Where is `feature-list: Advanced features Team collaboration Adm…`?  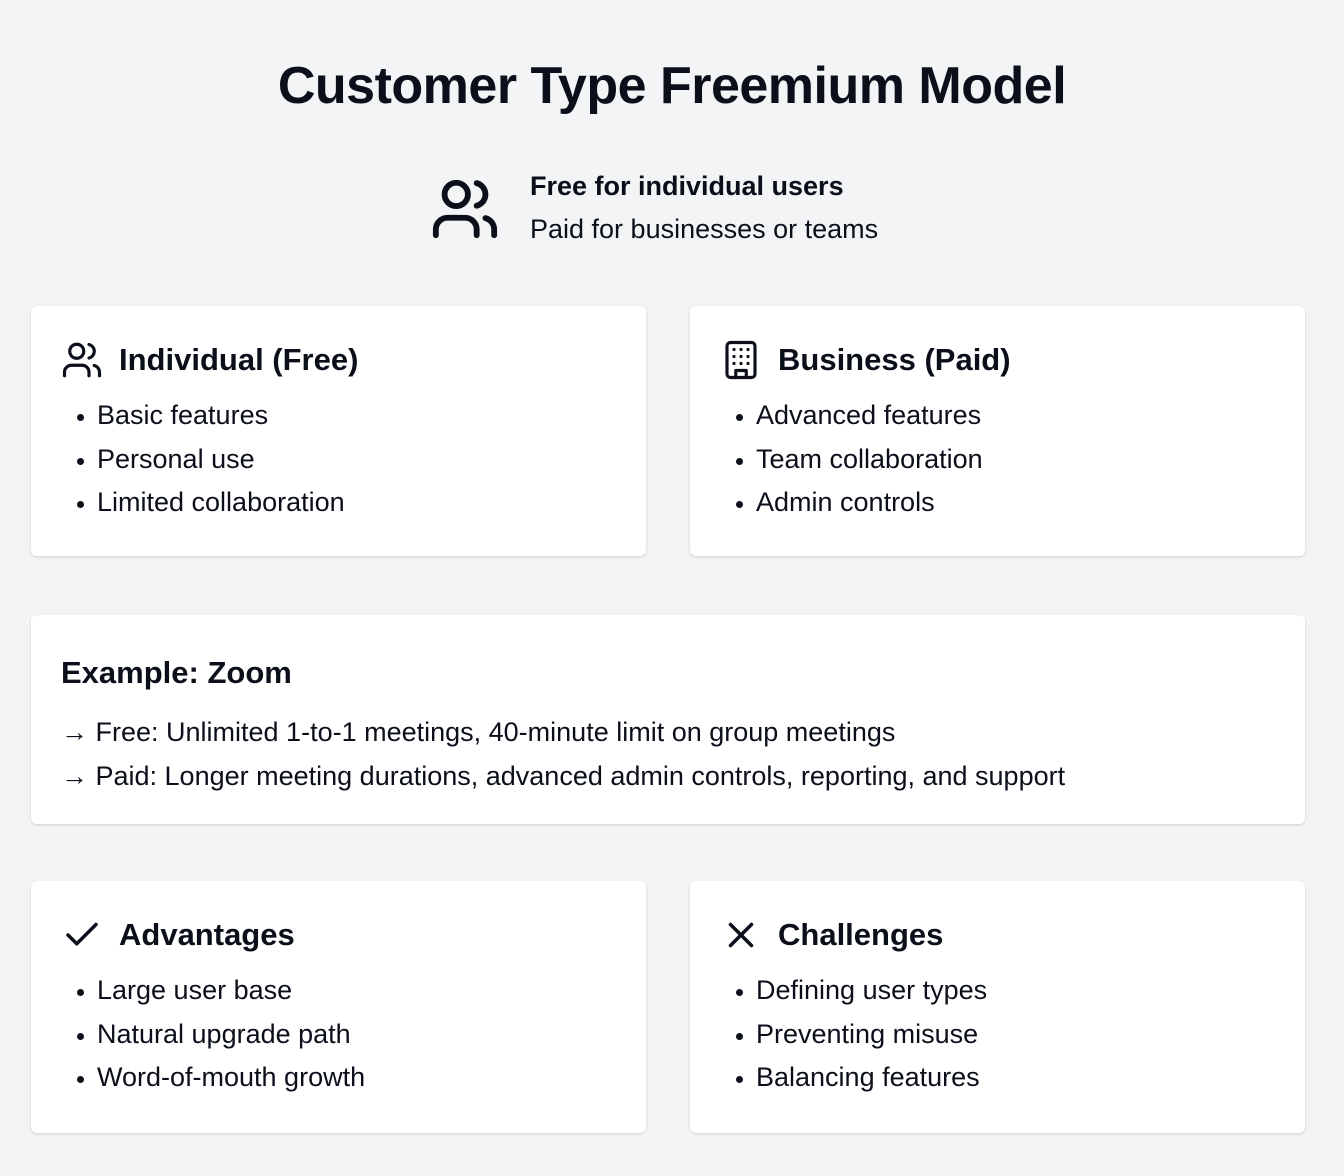 feature-list: Advanced features Team collaboration Adm… is located at coordinates (997, 459).